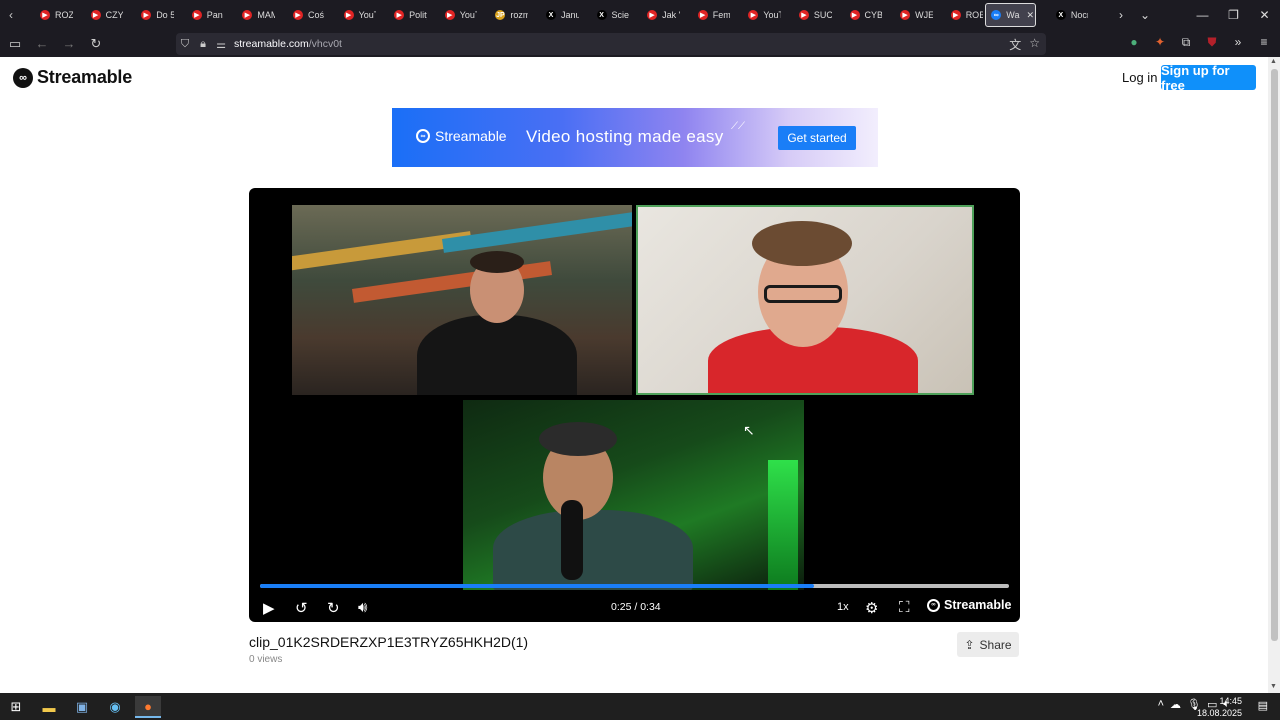 The image size is (1280, 720). I want to click on tab-label: Polity, so click(418, 15).